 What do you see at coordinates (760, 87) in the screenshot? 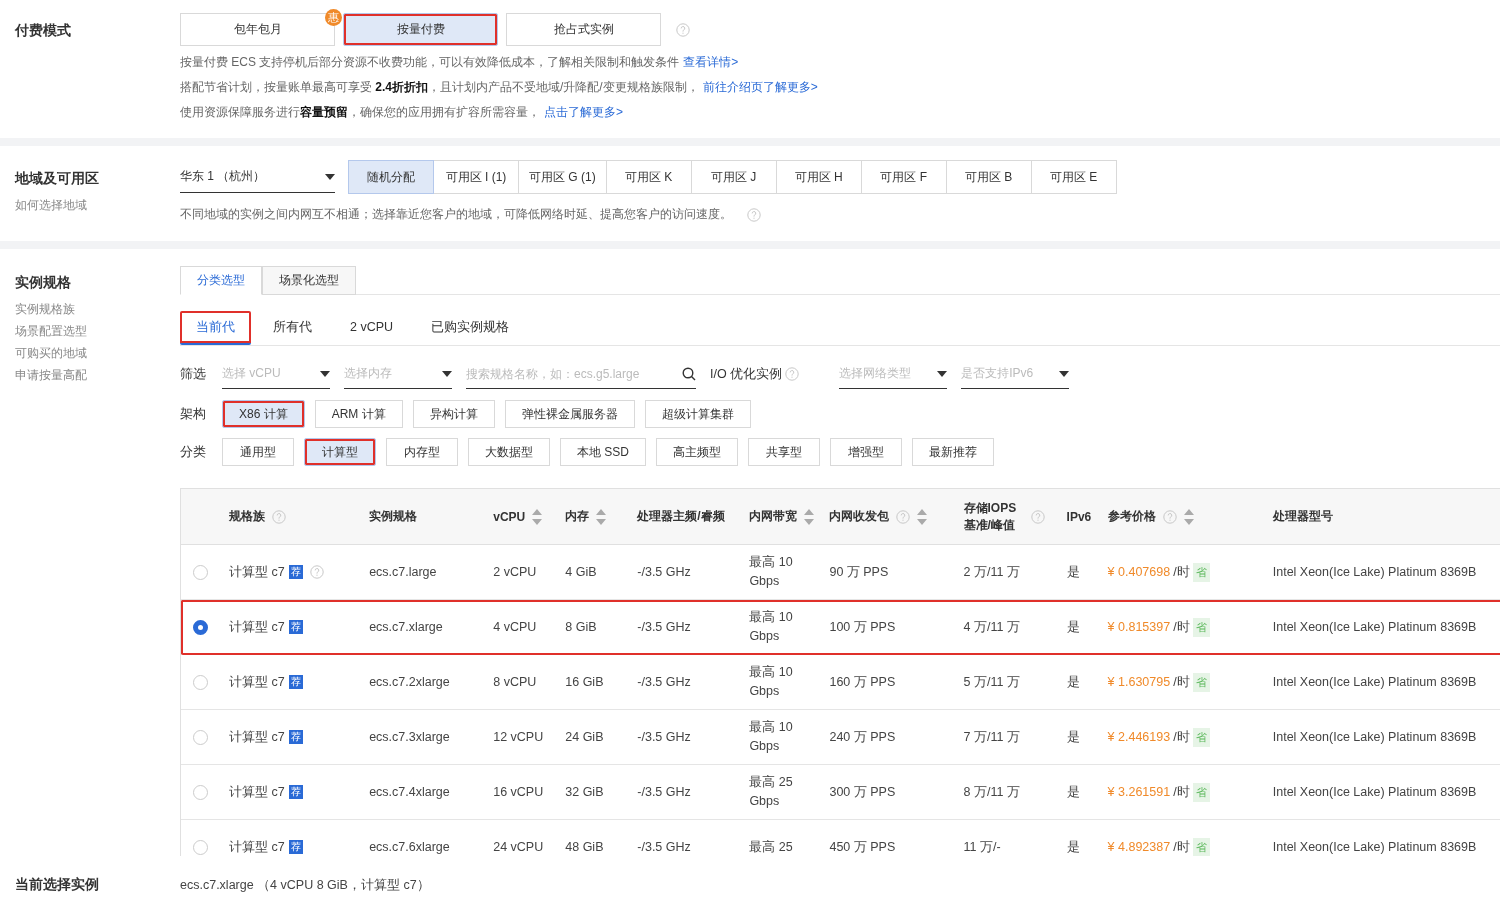
I see `link: 前往介绍页了解更多>` at bounding box center [760, 87].